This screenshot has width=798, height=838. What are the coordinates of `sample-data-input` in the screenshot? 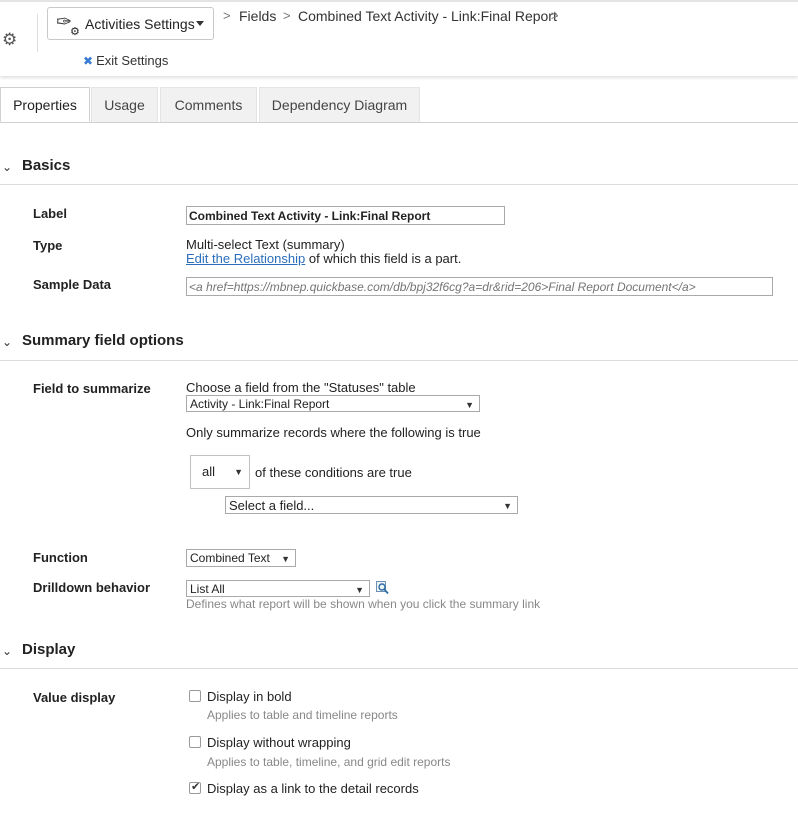 It's located at (479, 286).